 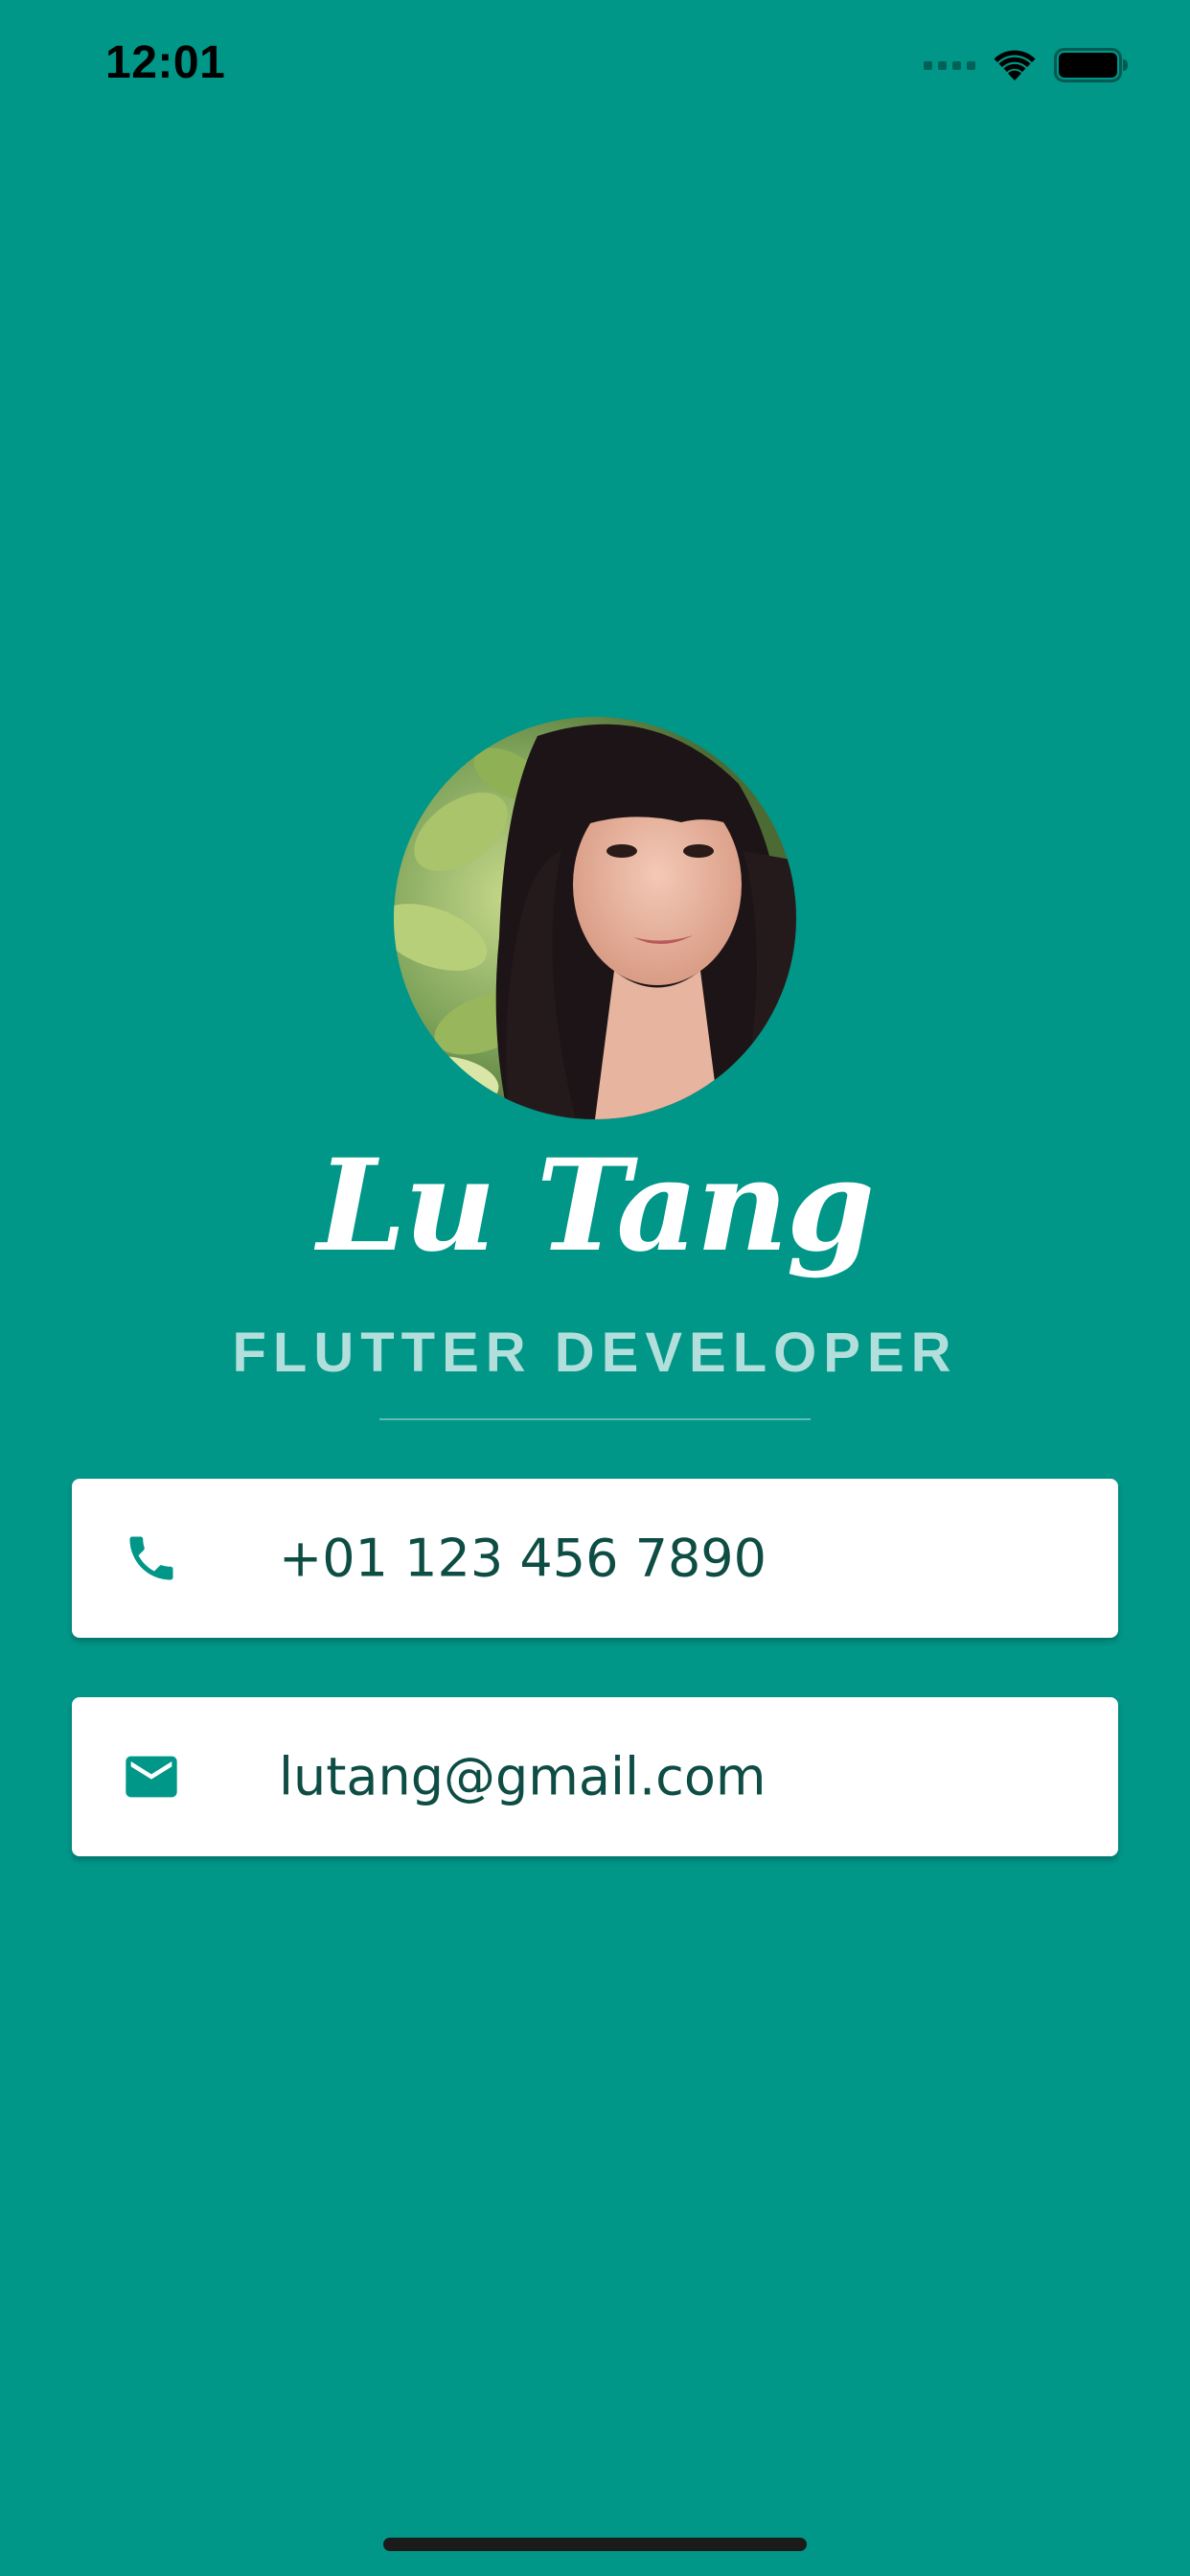 What do you see at coordinates (595, 2544) in the screenshot?
I see `home-indicator` at bounding box center [595, 2544].